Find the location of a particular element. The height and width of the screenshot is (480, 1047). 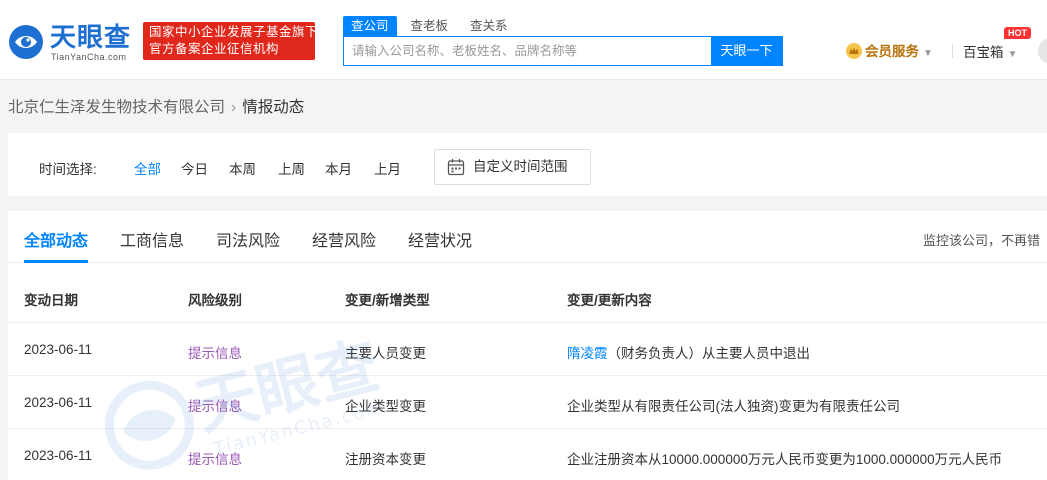

time-filter-label: 时间选择: is located at coordinates (68, 169).